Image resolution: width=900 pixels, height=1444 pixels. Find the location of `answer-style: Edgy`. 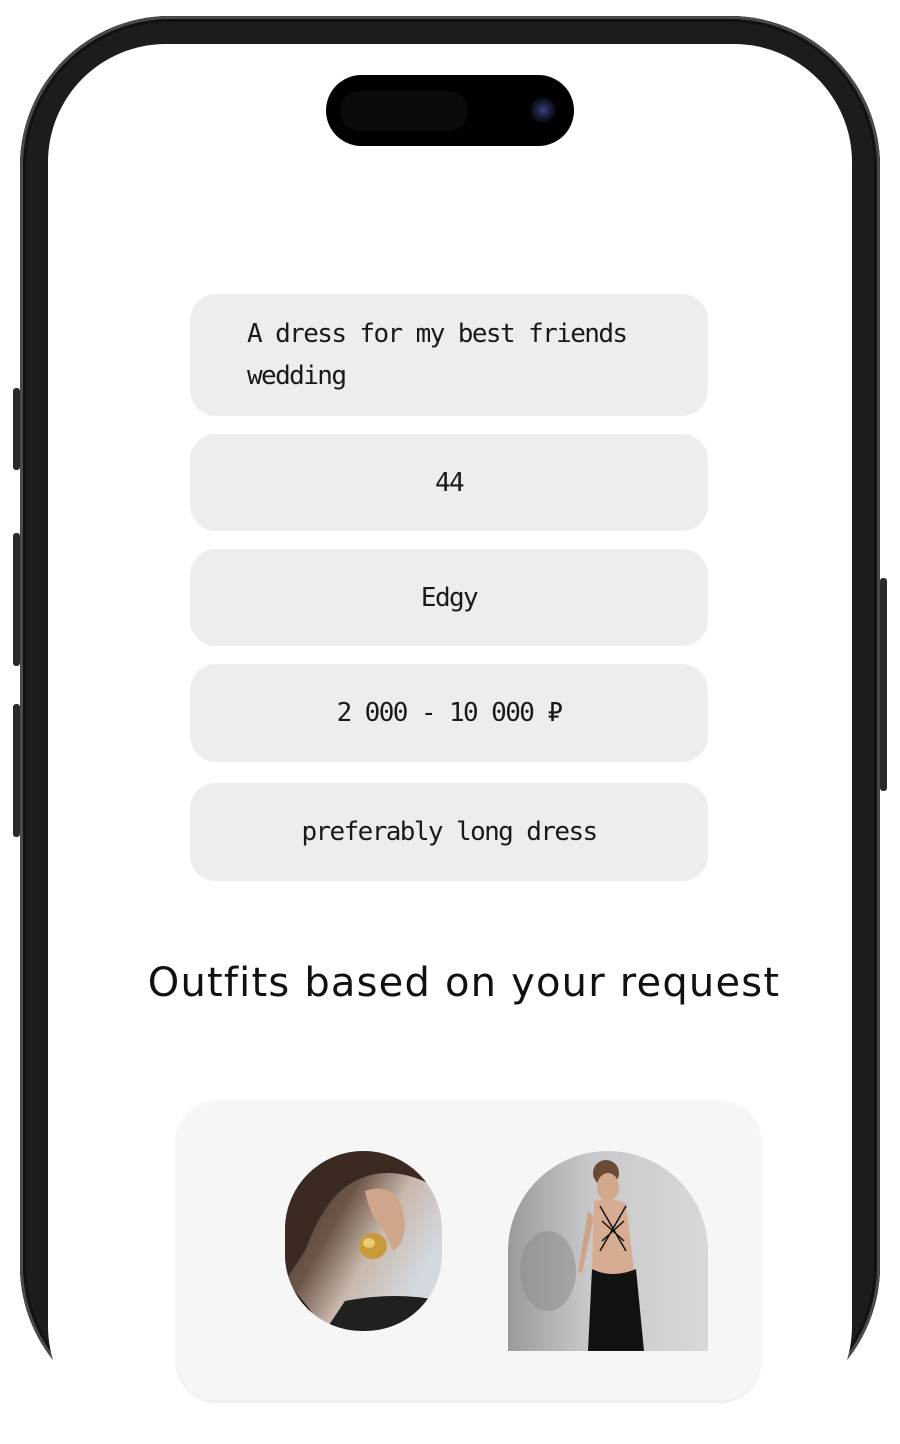

answer-style: Edgy is located at coordinates (449, 597).